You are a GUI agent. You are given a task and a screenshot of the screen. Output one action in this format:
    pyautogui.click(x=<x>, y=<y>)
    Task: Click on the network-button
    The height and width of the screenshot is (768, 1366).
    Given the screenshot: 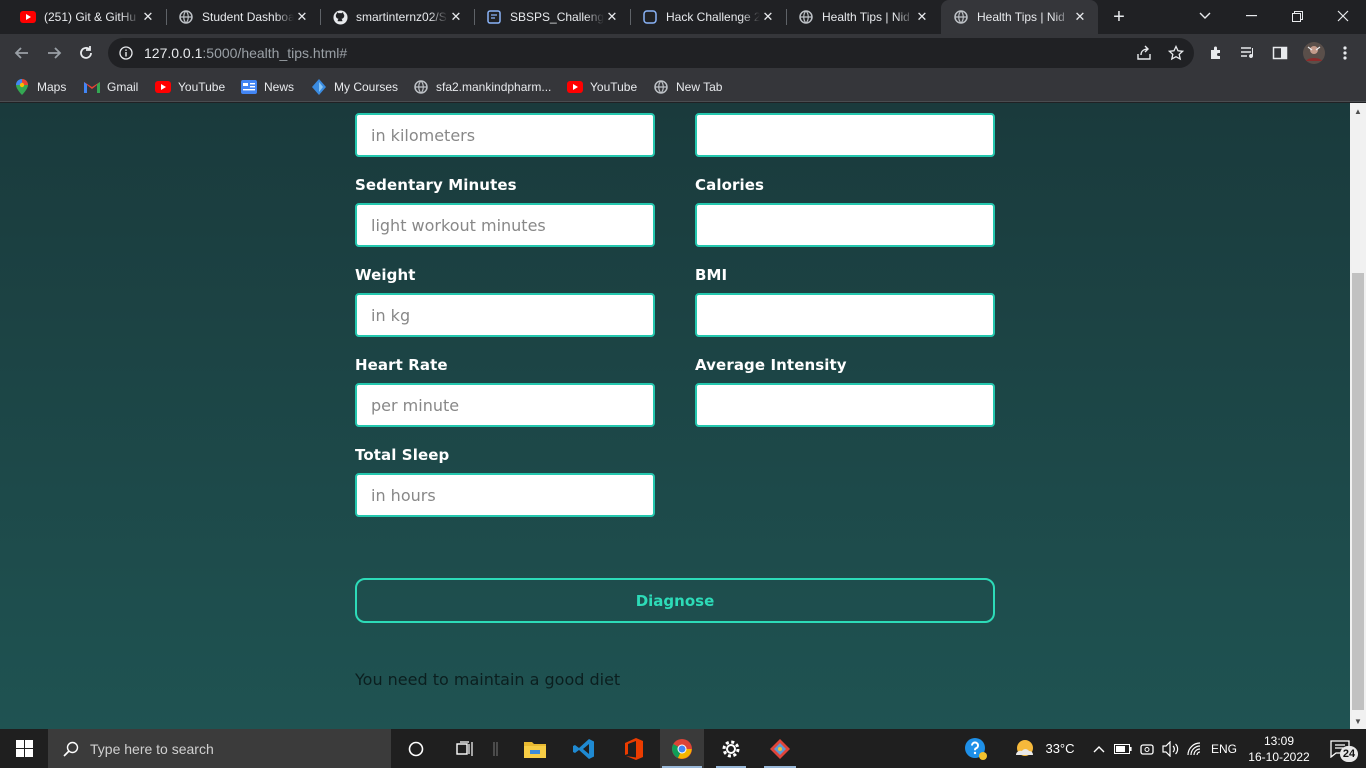 What is the action you would take?
    pyautogui.click(x=1196, y=748)
    